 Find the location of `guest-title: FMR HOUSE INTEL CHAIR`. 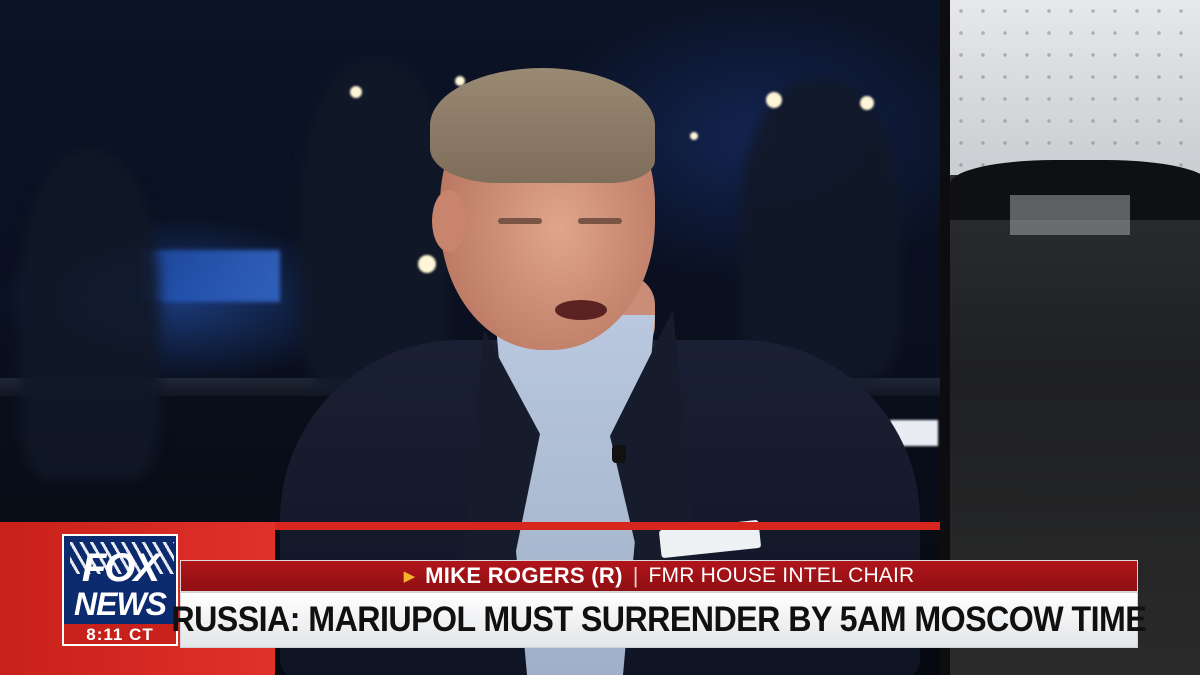

guest-title: FMR HOUSE INTEL CHAIR is located at coordinates (781, 575).